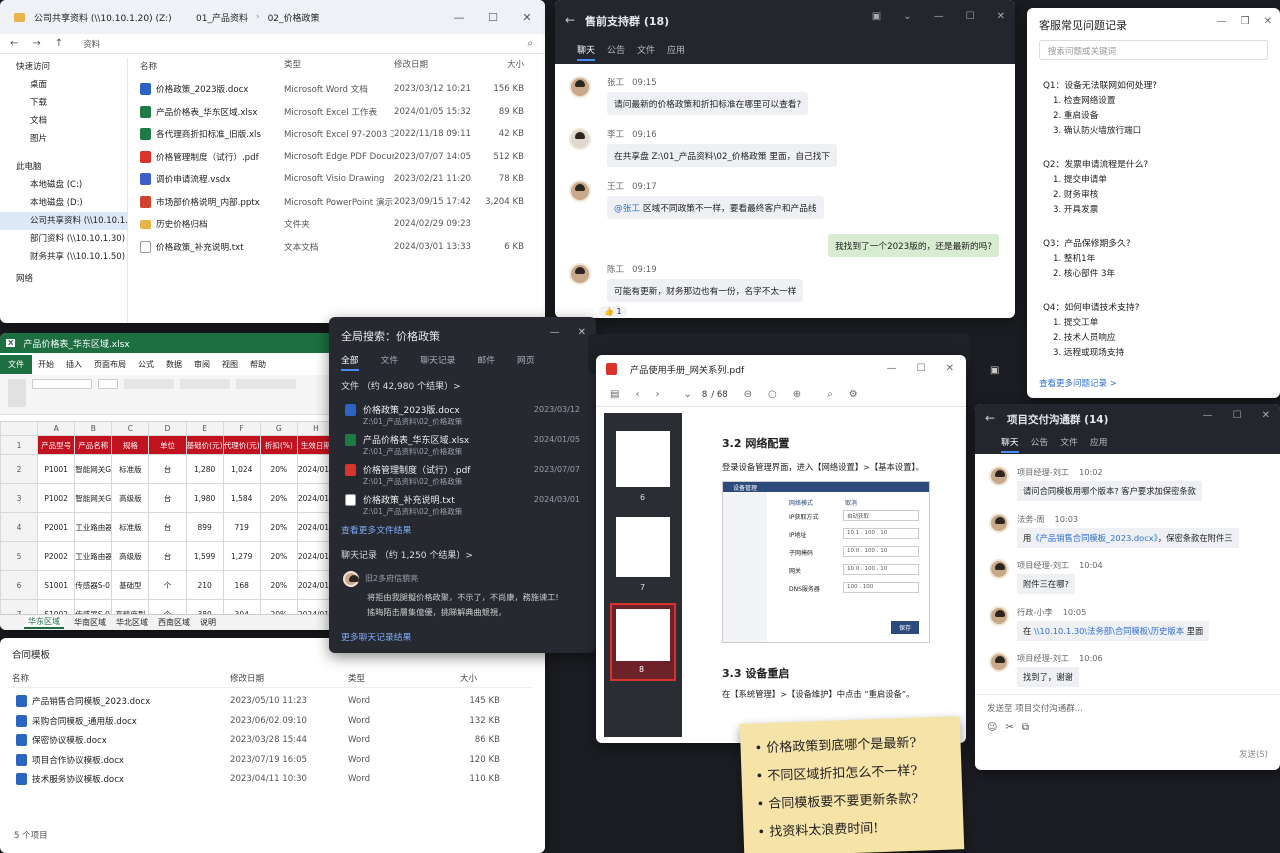  What do you see at coordinates (627, 209) in the screenshot?
I see `mention-link: @张工` at bounding box center [627, 209].